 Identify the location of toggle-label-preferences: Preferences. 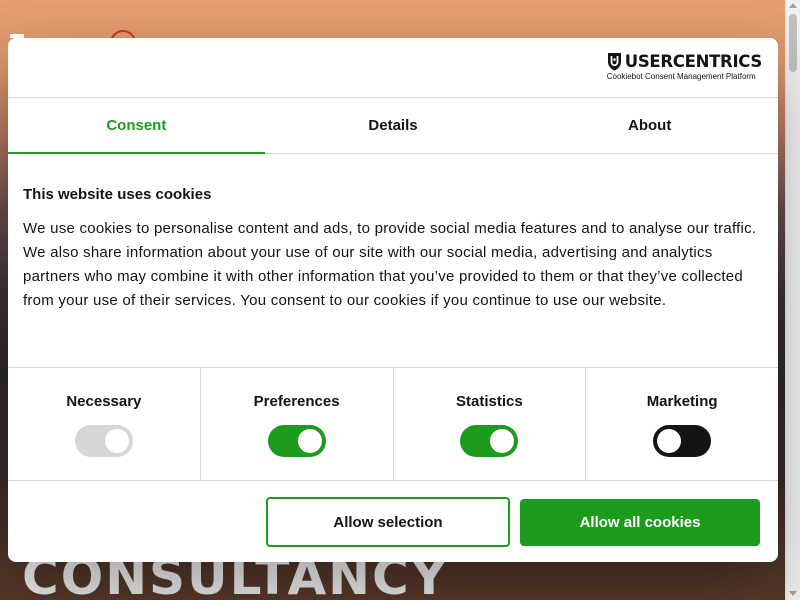
(296, 401).